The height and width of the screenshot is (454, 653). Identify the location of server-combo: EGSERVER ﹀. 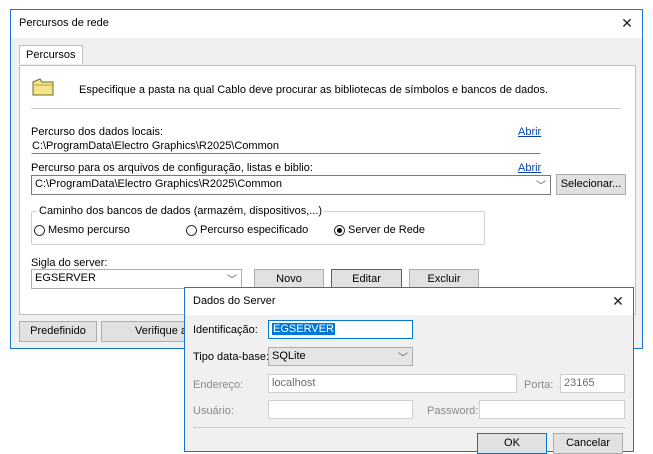
(136, 279).